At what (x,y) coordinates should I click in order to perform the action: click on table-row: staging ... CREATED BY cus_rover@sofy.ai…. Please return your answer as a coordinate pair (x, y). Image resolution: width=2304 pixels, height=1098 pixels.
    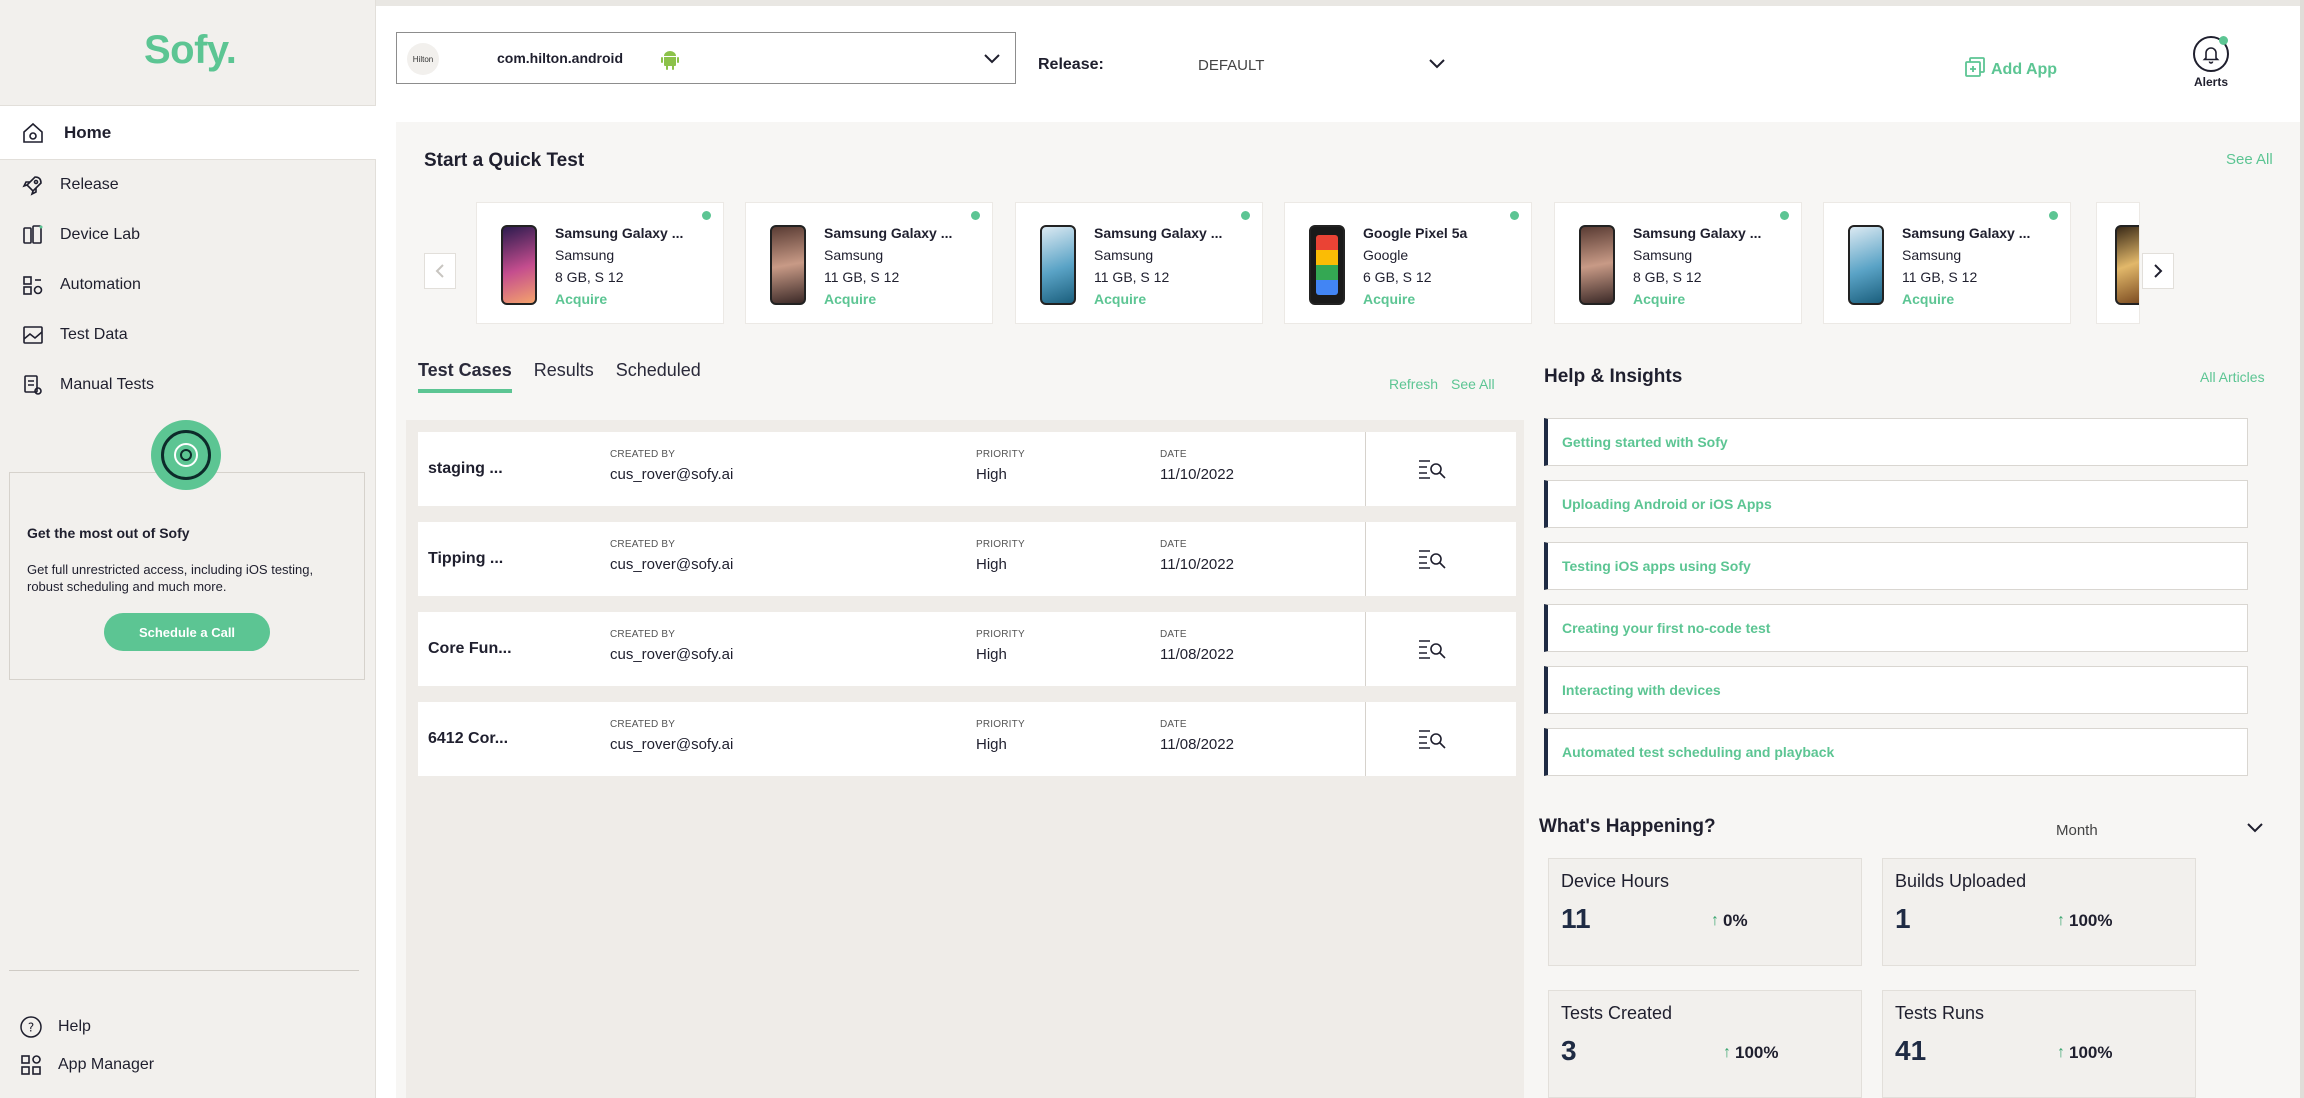
    Looking at the image, I should click on (967, 469).